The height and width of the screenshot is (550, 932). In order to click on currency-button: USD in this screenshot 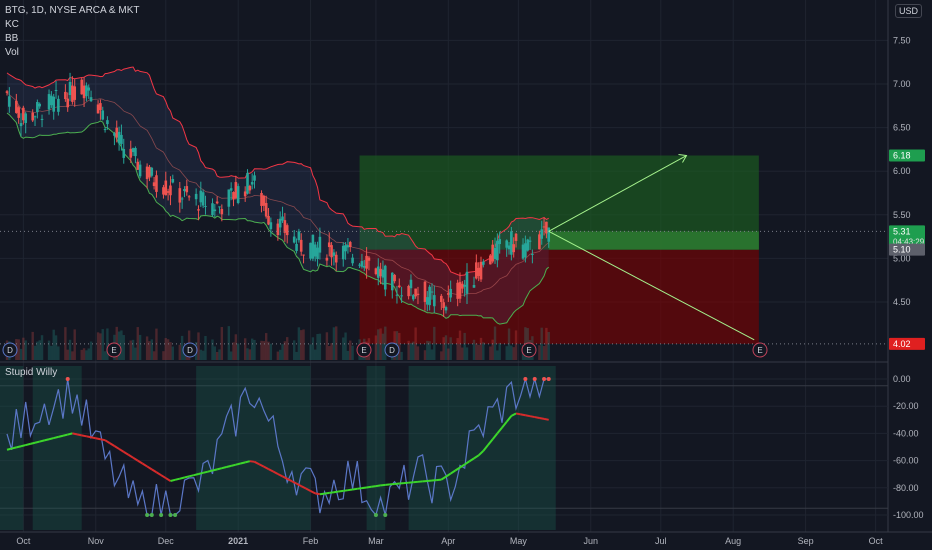, I will do `click(908, 11)`.